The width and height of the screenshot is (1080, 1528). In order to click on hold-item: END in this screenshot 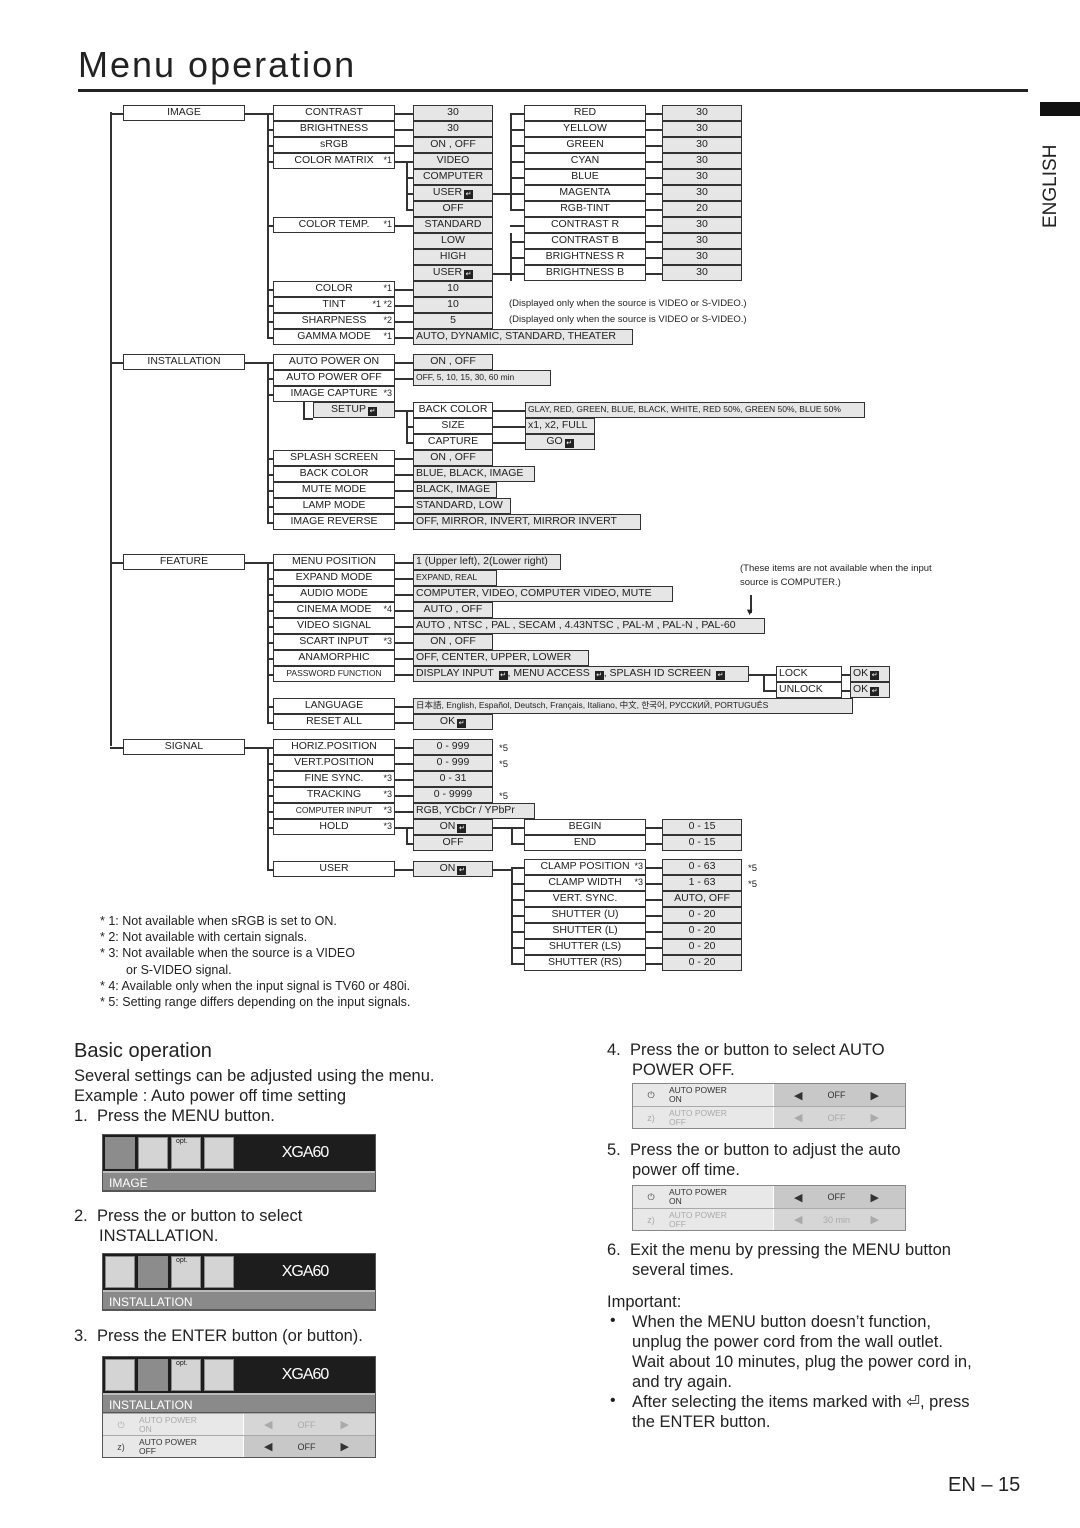, I will do `click(585, 843)`.